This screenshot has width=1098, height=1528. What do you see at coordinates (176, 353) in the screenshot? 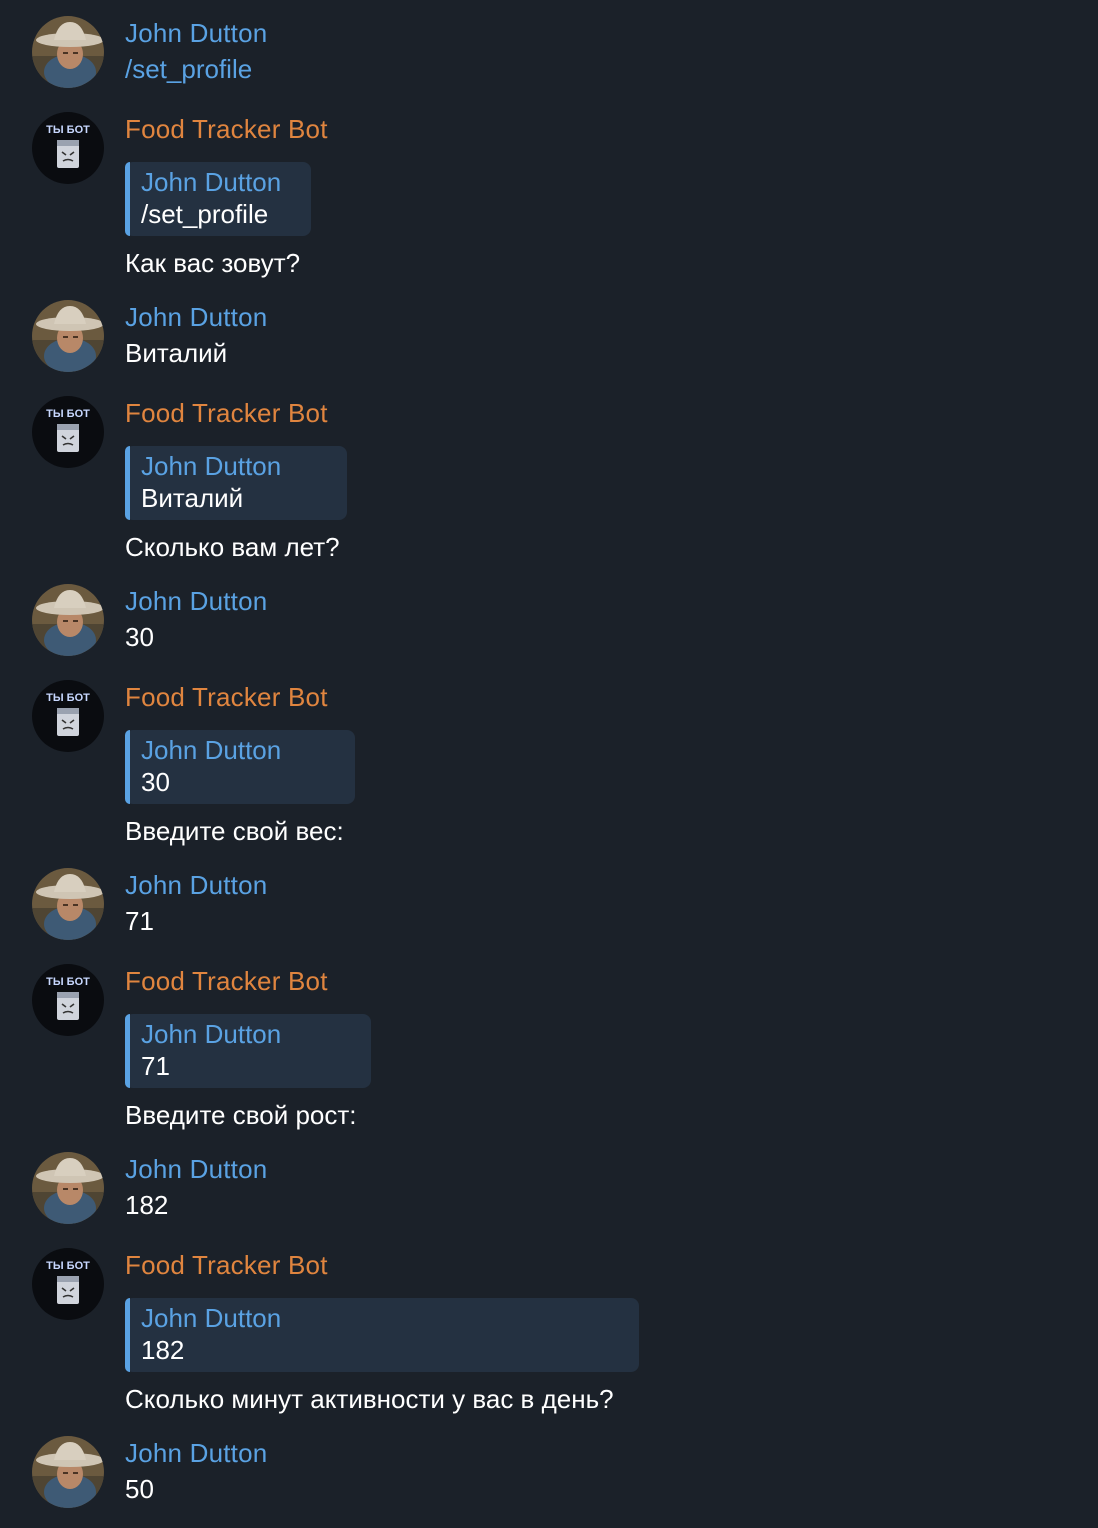
I see `message-text: Виталий` at bounding box center [176, 353].